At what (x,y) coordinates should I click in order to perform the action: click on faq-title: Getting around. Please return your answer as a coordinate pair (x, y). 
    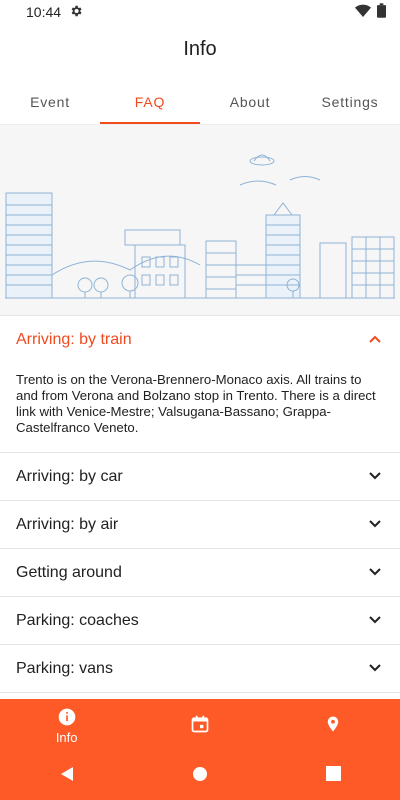
    Looking at the image, I should click on (69, 572).